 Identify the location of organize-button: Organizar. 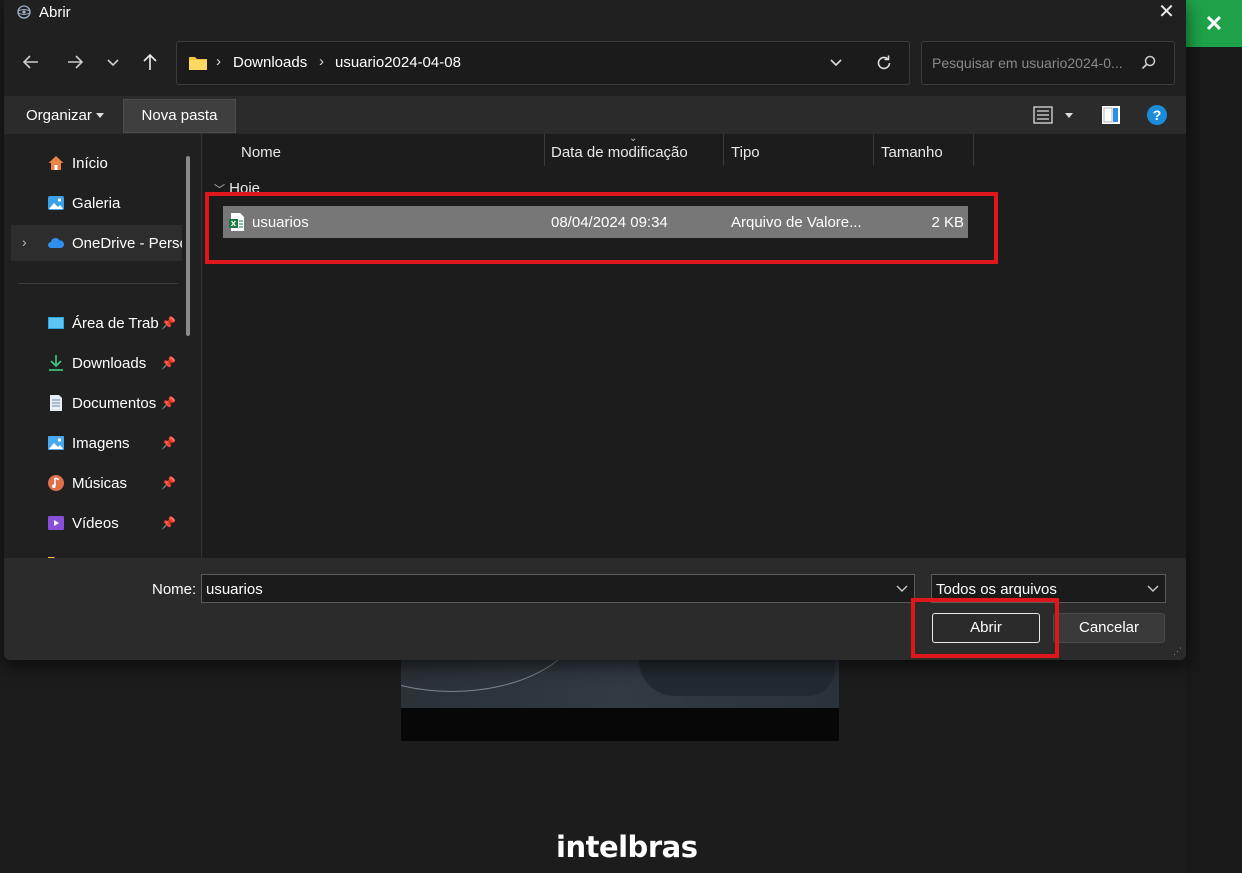
(59, 115).